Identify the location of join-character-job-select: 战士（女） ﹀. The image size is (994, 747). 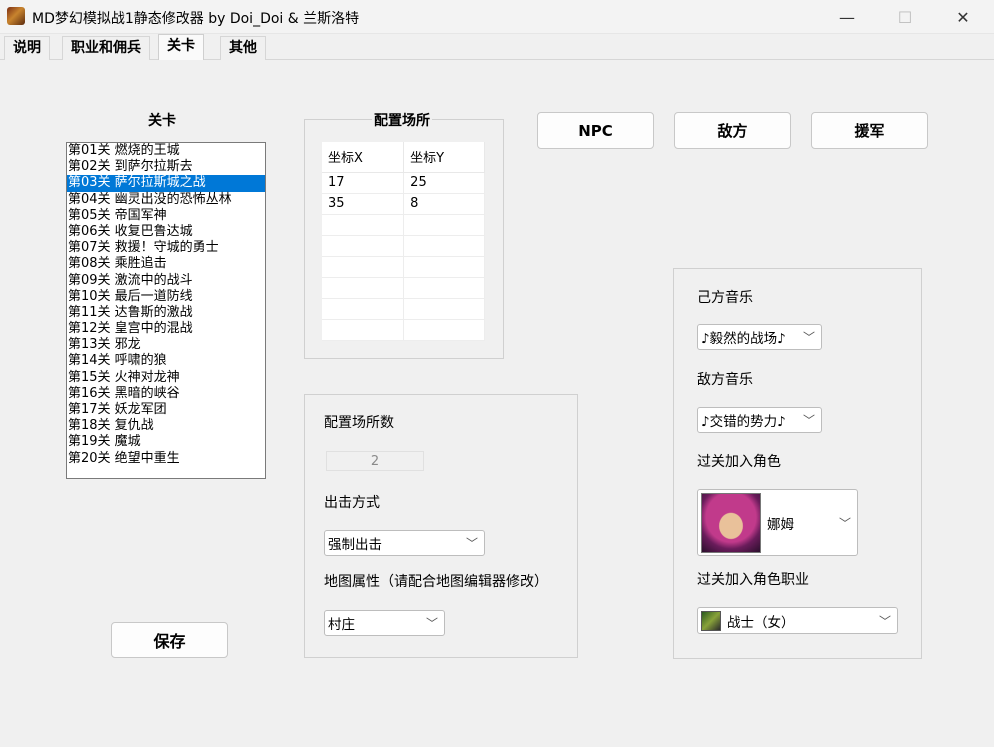
(797, 620).